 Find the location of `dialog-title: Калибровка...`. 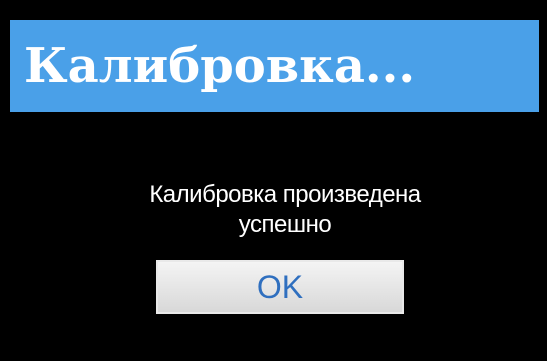

dialog-title: Калибровка... is located at coordinates (220, 66).